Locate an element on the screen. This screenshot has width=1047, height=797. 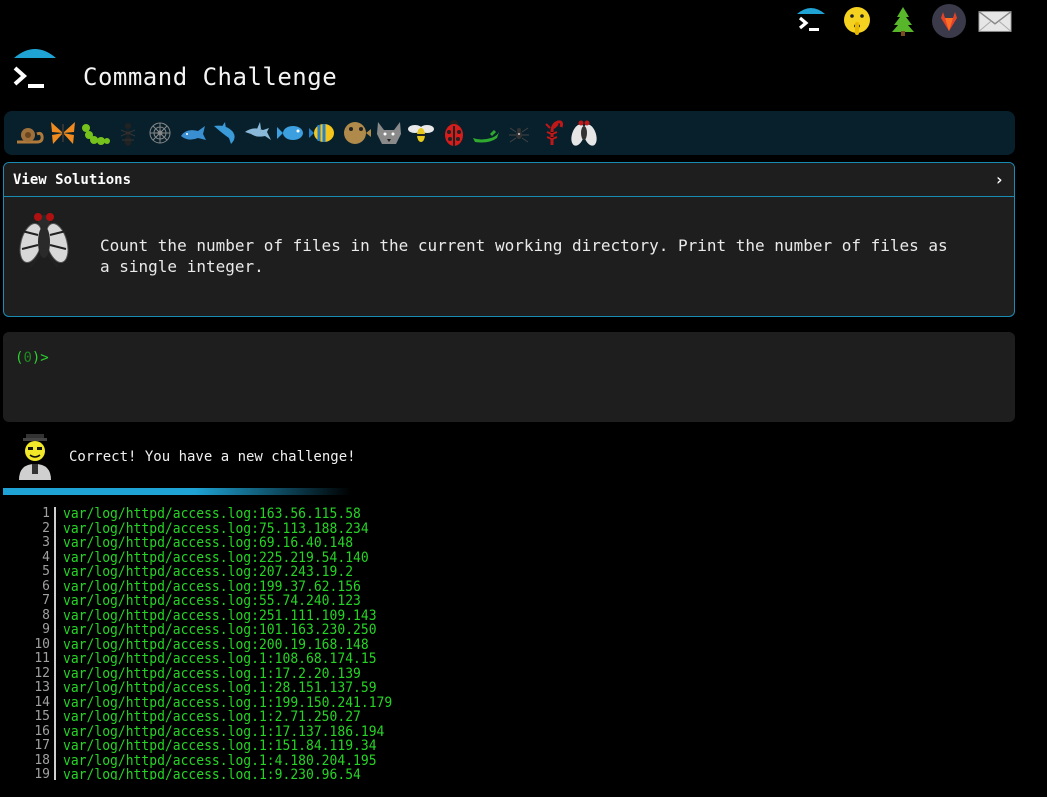
view-solutions-toggle: View Solutions › is located at coordinates (509, 180).